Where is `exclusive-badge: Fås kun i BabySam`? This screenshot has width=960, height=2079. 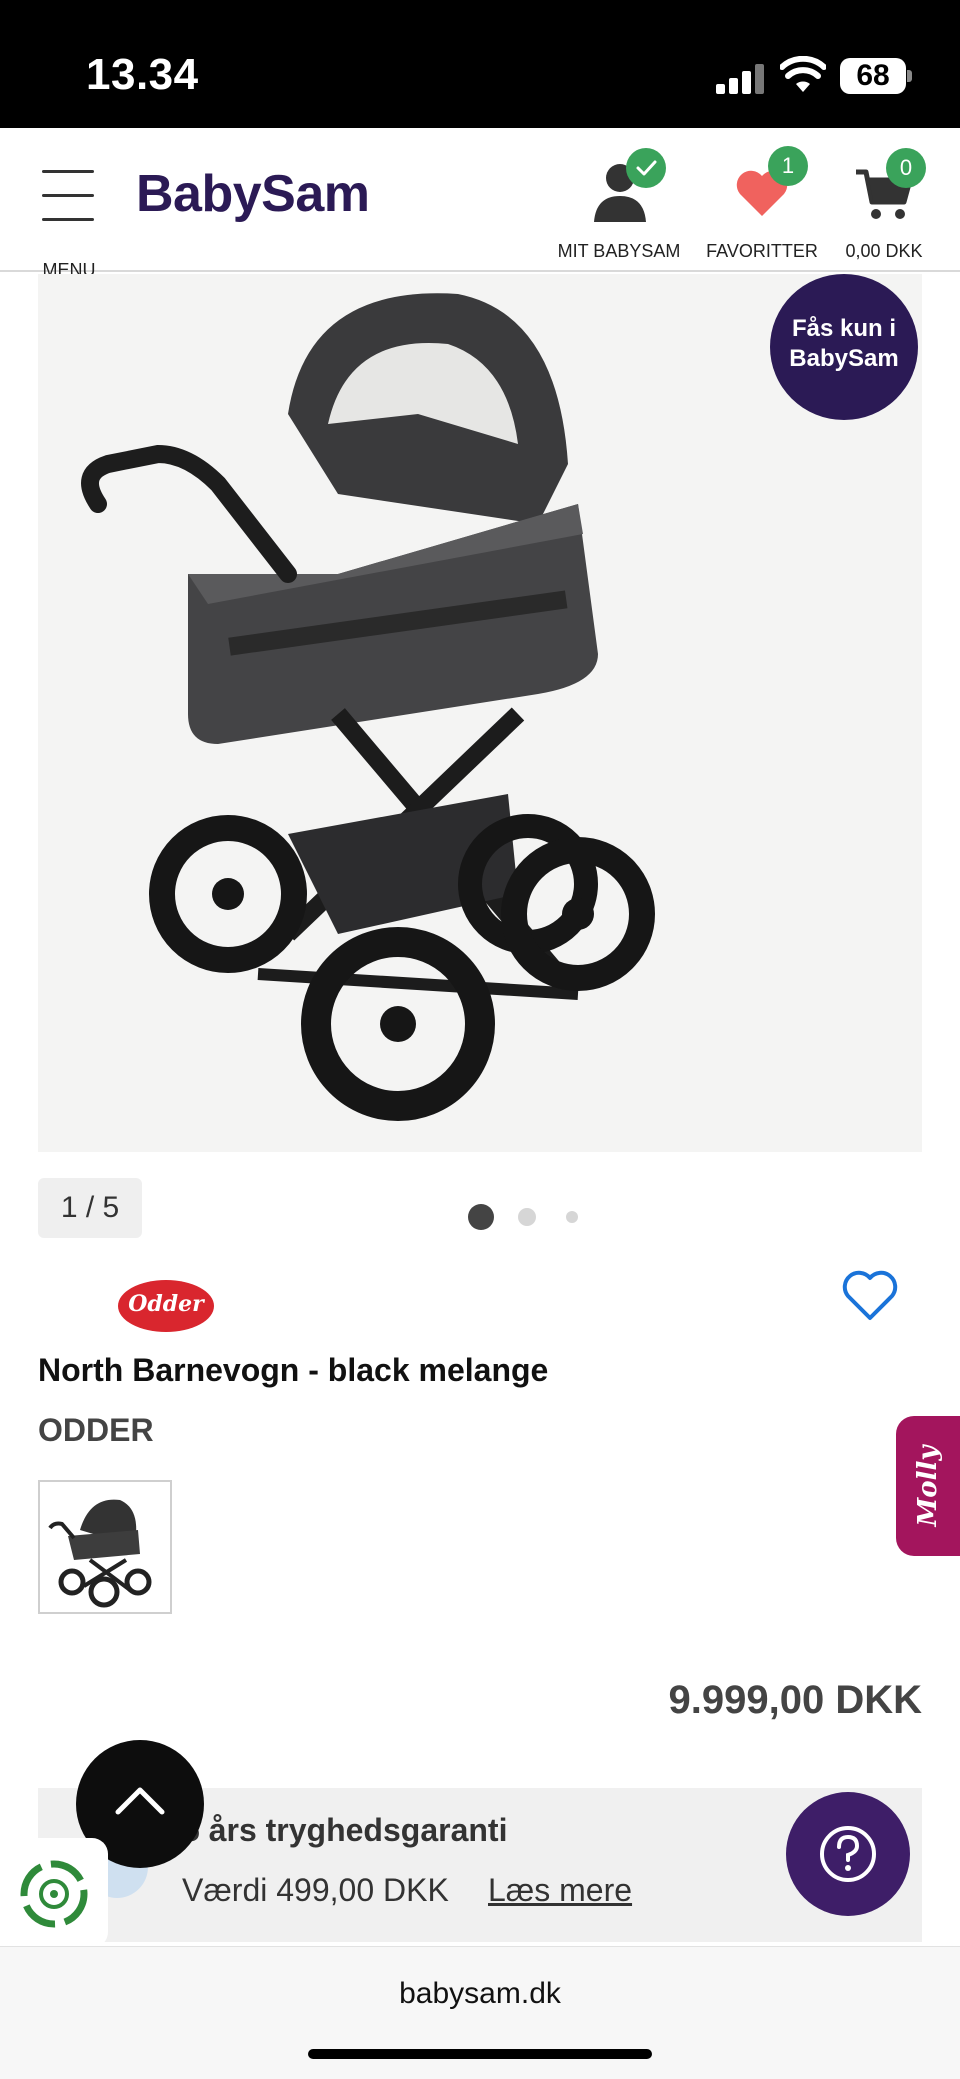 exclusive-badge: Fås kun i BabySam is located at coordinates (844, 347).